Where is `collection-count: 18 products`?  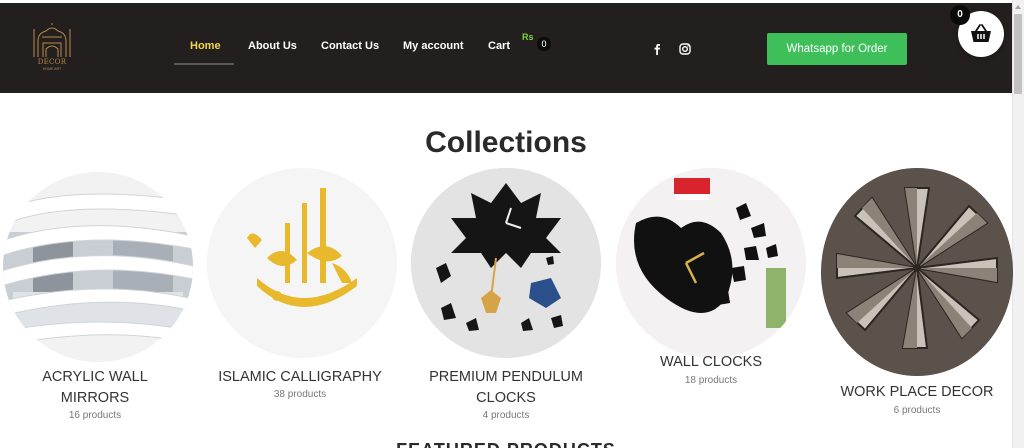
collection-count: 18 products is located at coordinates (711, 380).